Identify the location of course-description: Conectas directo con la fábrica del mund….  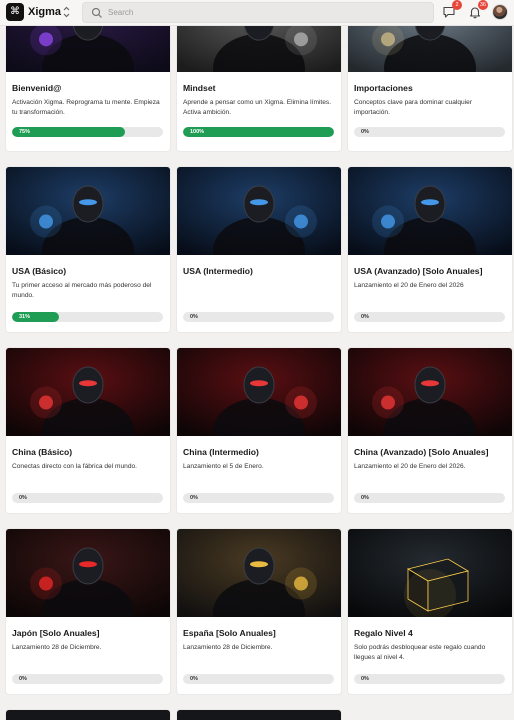
(74, 466).